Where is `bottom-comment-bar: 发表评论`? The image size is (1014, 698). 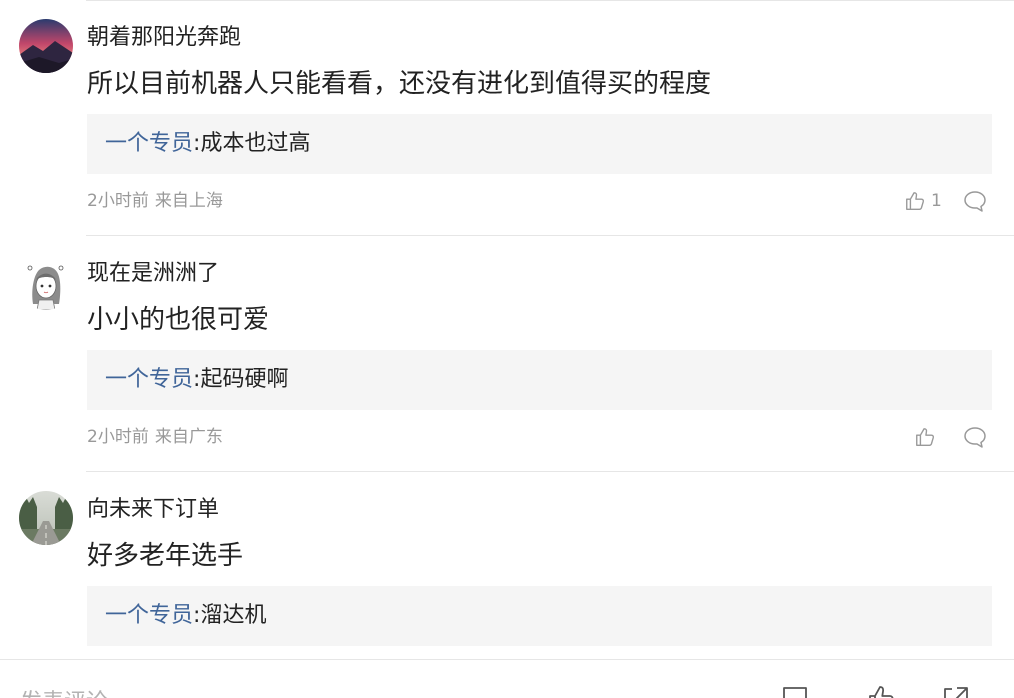 bottom-comment-bar: 发表评论 is located at coordinates (507, 678).